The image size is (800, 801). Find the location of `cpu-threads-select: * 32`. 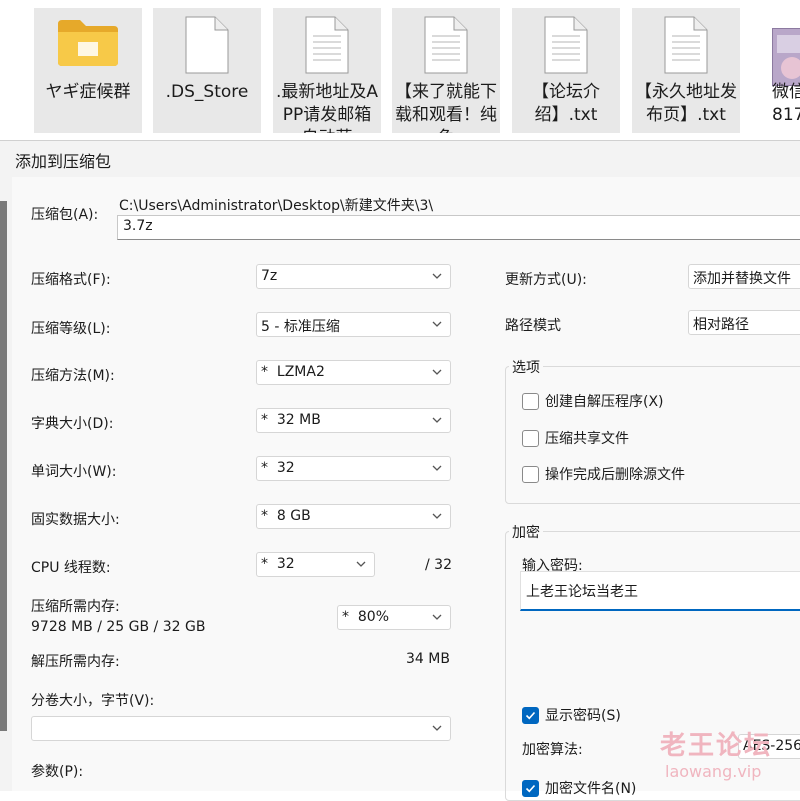

cpu-threads-select: * 32 is located at coordinates (315, 564).